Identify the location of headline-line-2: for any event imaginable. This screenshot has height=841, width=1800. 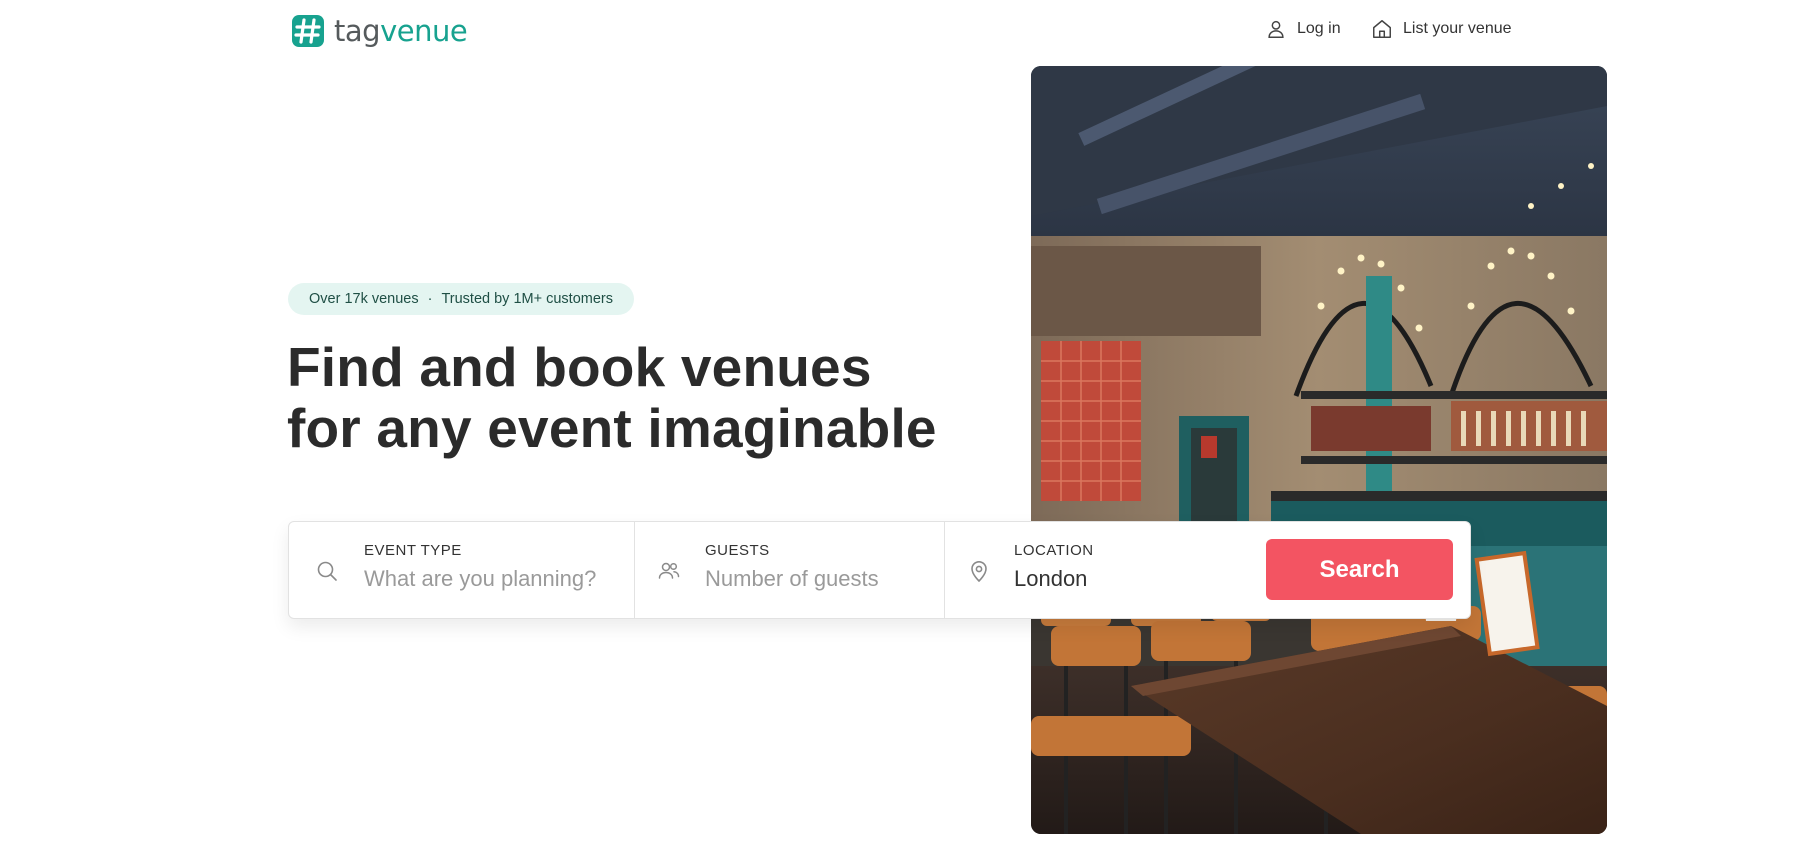
(612, 428).